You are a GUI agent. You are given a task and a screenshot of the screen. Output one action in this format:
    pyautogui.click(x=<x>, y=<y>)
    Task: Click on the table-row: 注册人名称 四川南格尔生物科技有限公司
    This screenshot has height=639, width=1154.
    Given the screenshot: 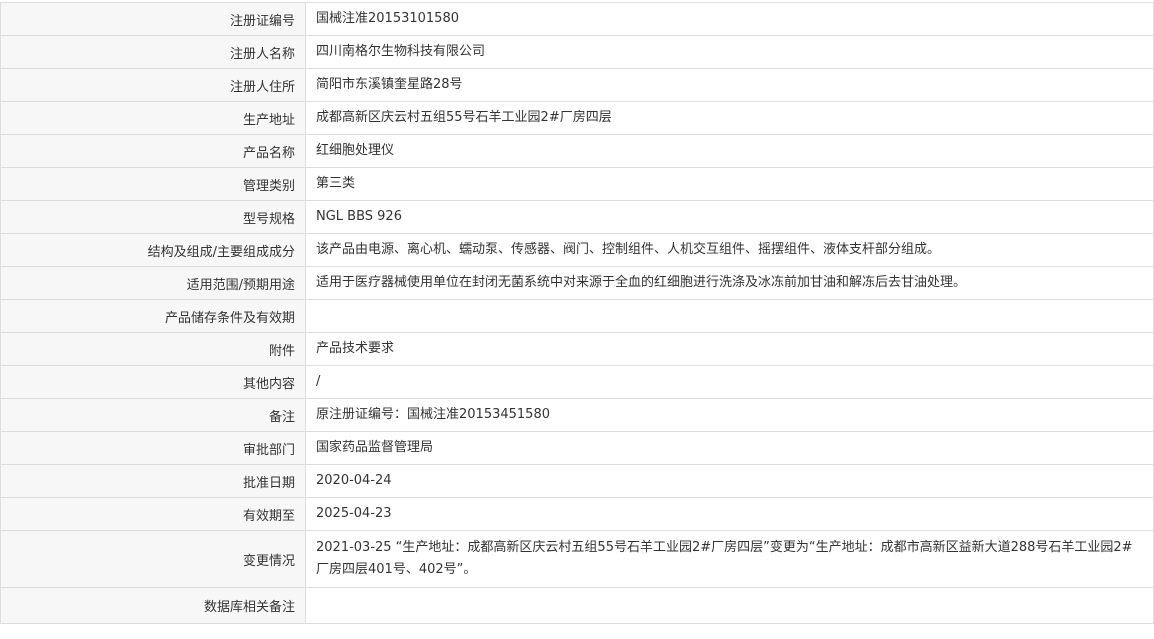 What is the action you would take?
    pyautogui.click(x=577, y=52)
    